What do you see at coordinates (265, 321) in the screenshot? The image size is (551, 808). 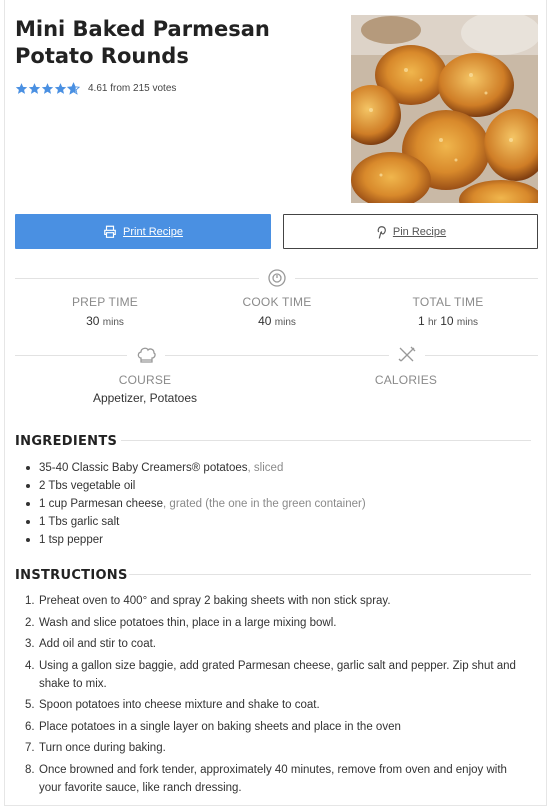 I see `cook-time-number: 40` at bounding box center [265, 321].